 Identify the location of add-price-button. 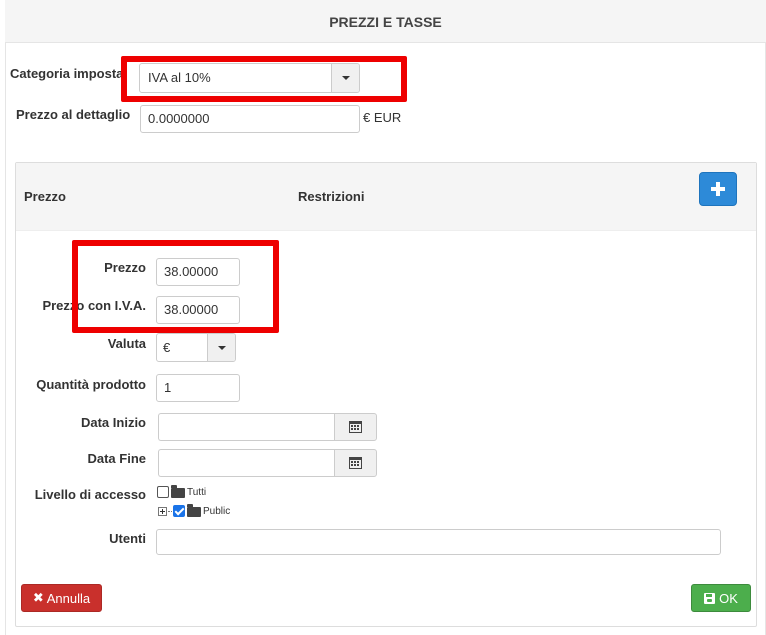
(718, 189).